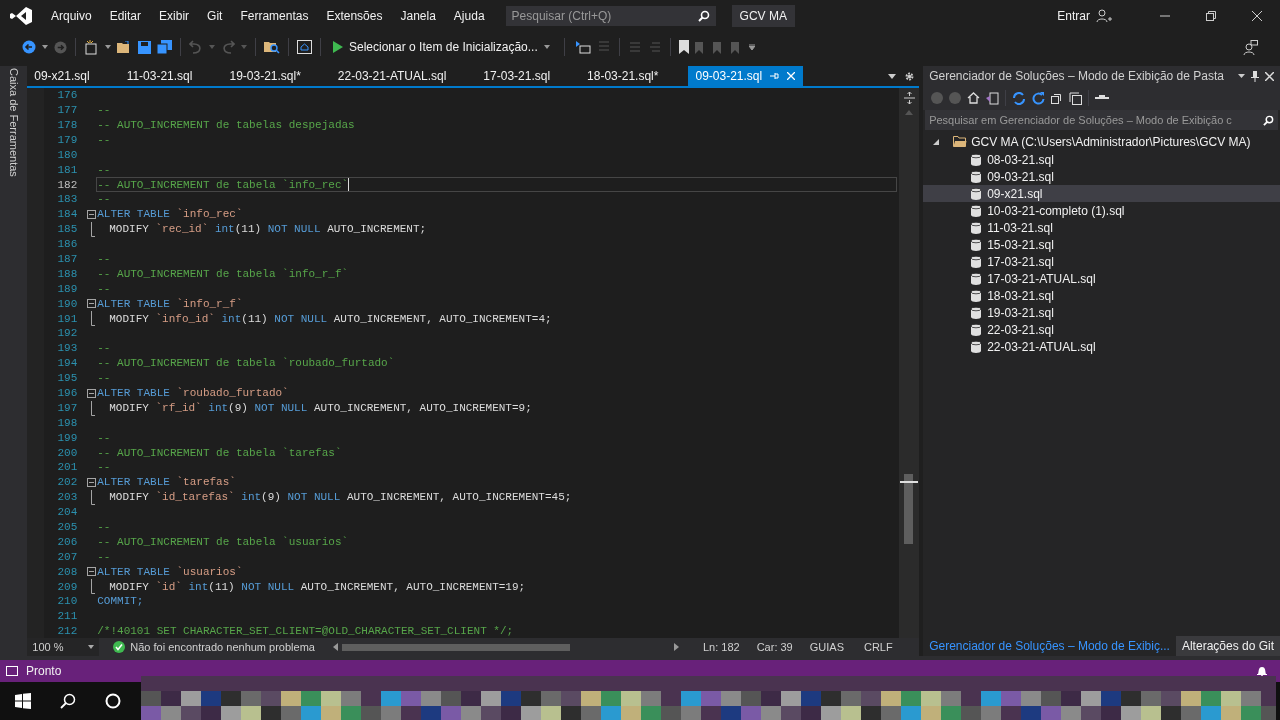 The image size is (1280, 720). What do you see at coordinates (71, 16) in the screenshot?
I see `menu-item: Arquivo` at bounding box center [71, 16].